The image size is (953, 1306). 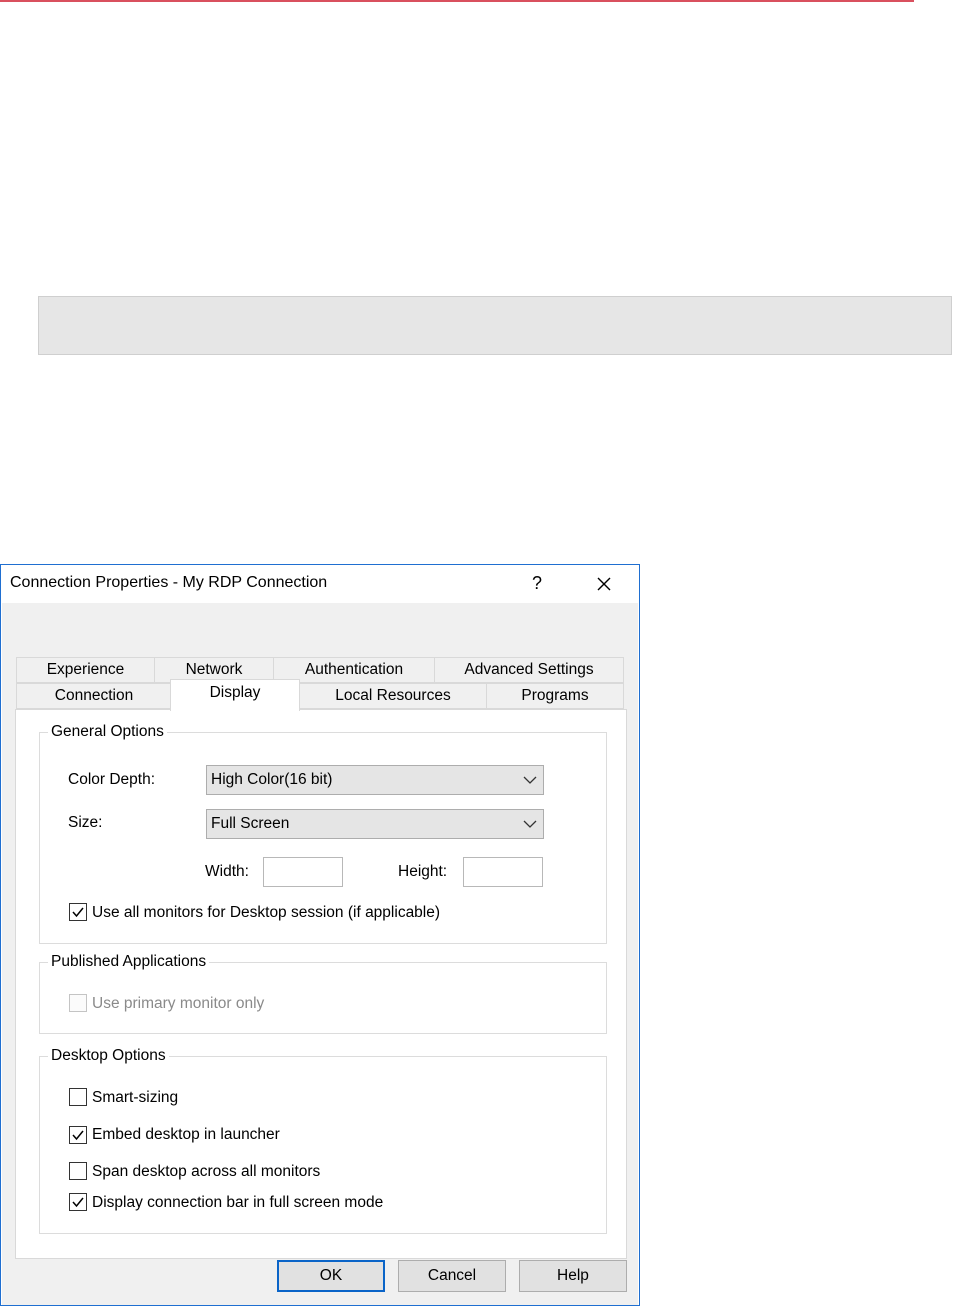 I want to click on width-label: Width:, so click(x=227, y=871).